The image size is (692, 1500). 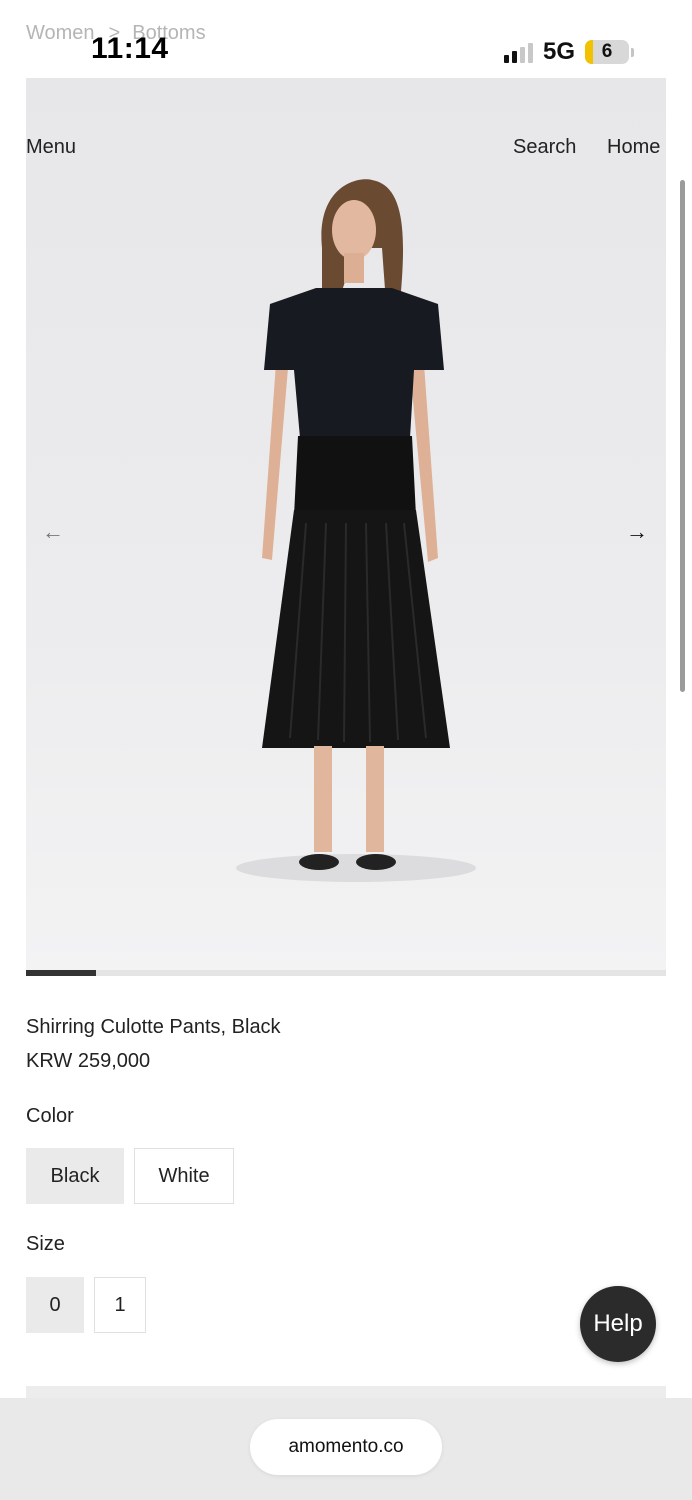 What do you see at coordinates (184, 1176) in the screenshot?
I see `color-option-white: White` at bounding box center [184, 1176].